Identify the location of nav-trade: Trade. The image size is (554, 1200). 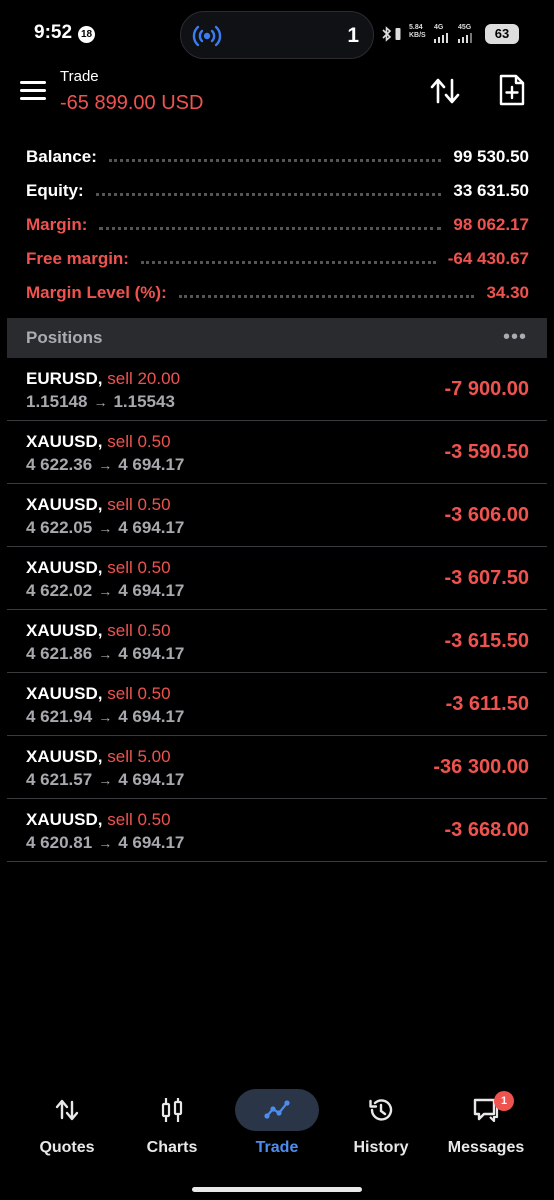
(277, 1125).